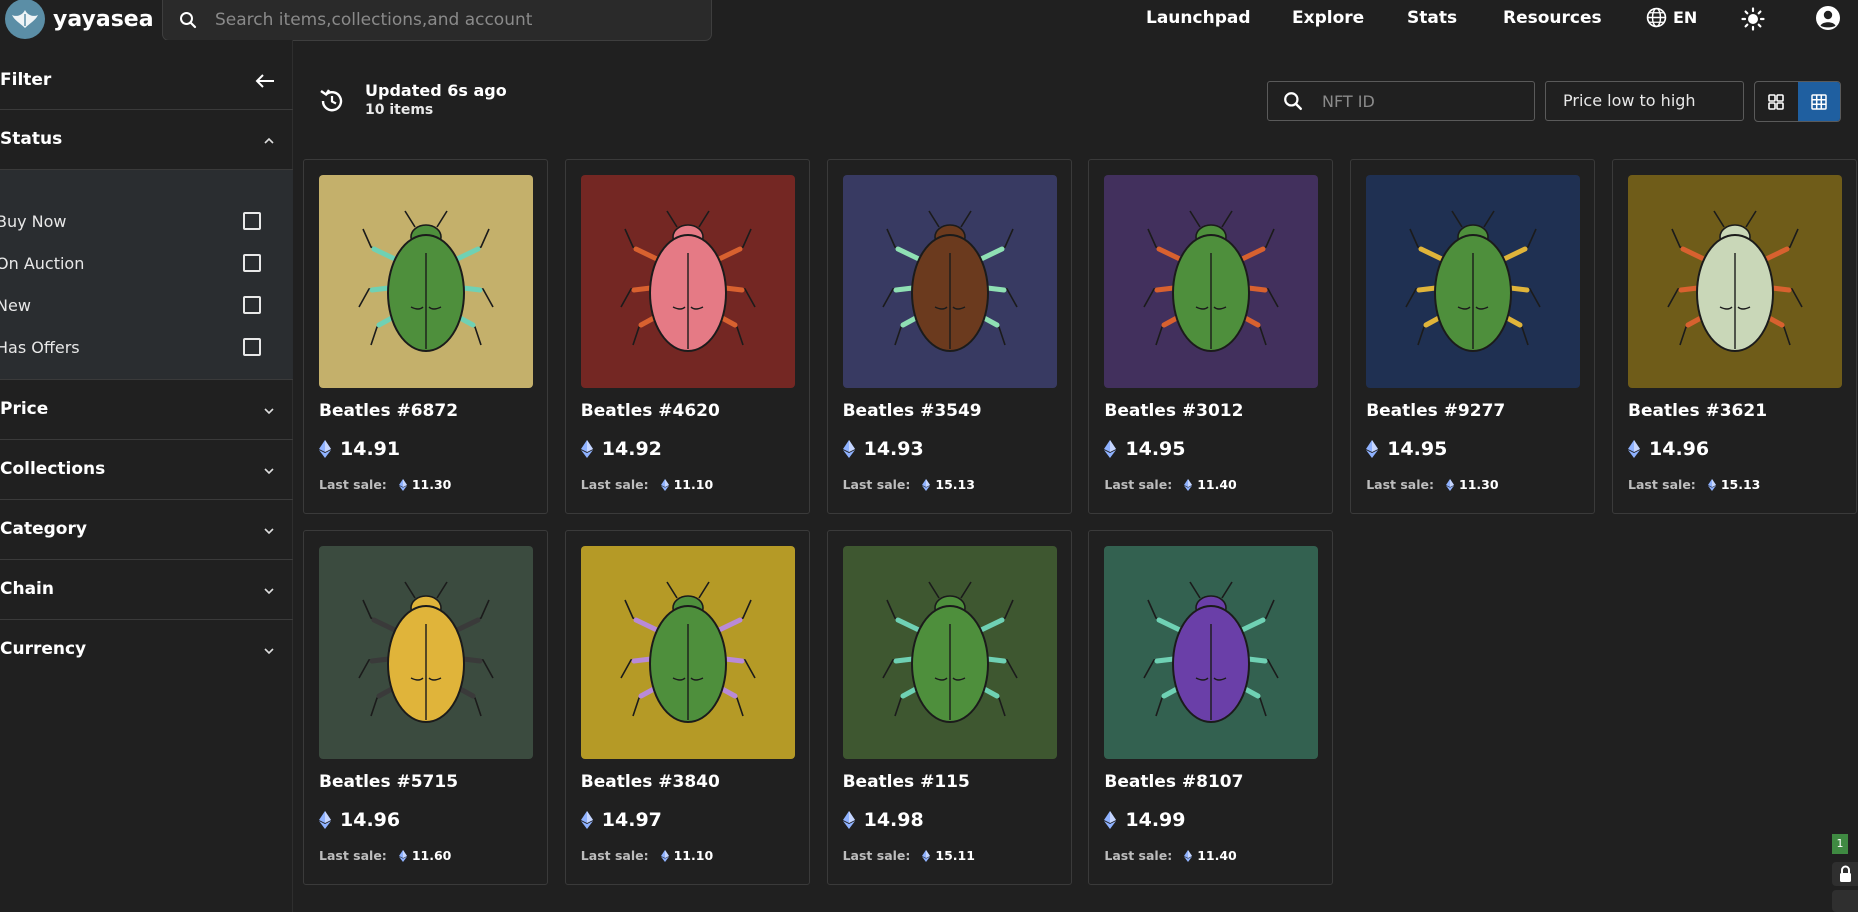  Describe the element at coordinates (1845, 901) in the screenshot. I see `side-tool-badge` at that location.